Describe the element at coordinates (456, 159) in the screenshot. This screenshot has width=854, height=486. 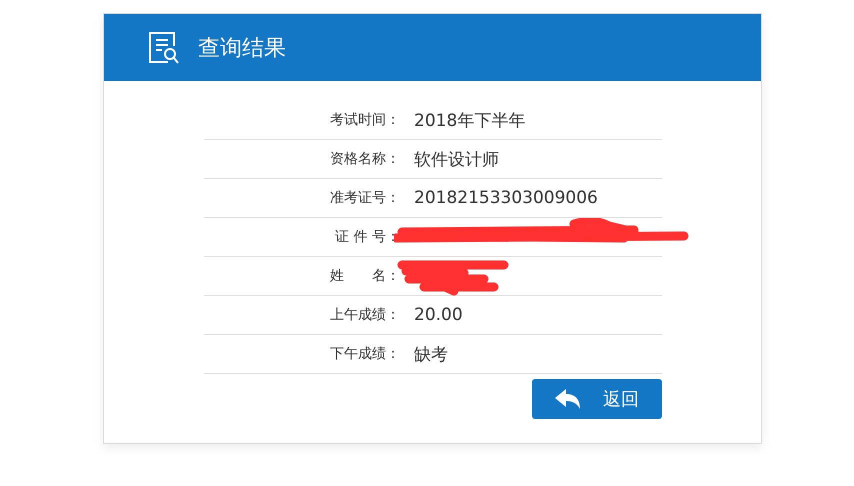
I see `field-value: 软件设计师` at that location.